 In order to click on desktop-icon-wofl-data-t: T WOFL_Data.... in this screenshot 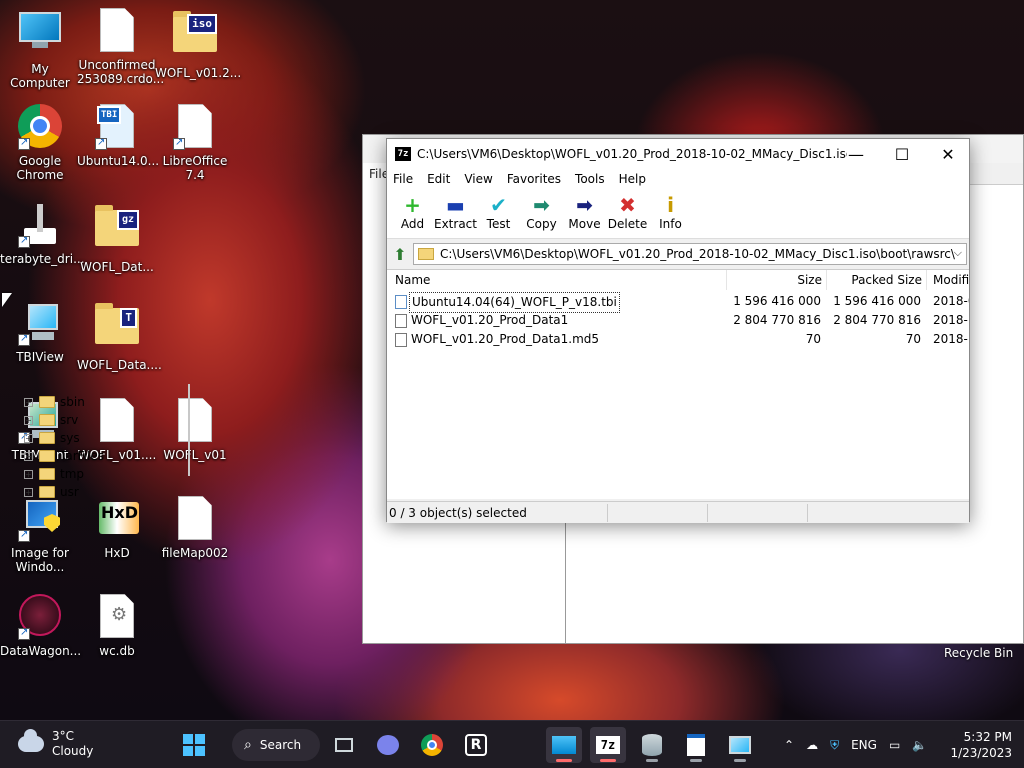, I will do `click(119, 336)`.